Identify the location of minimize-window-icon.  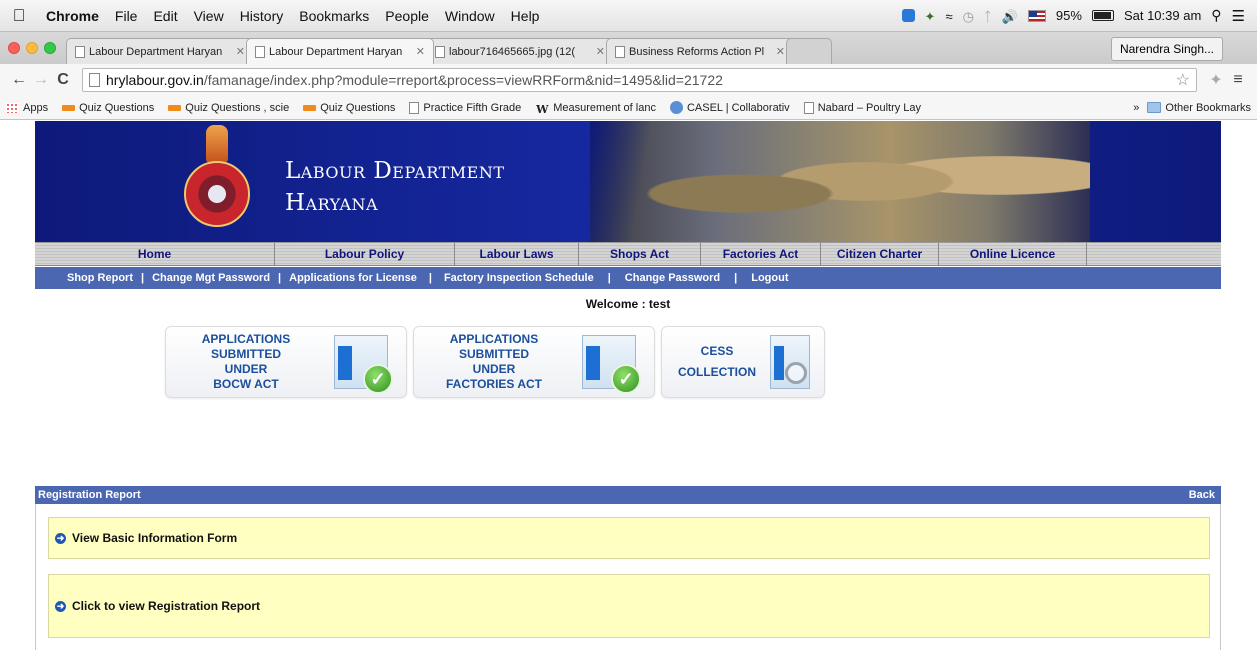
(32, 48).